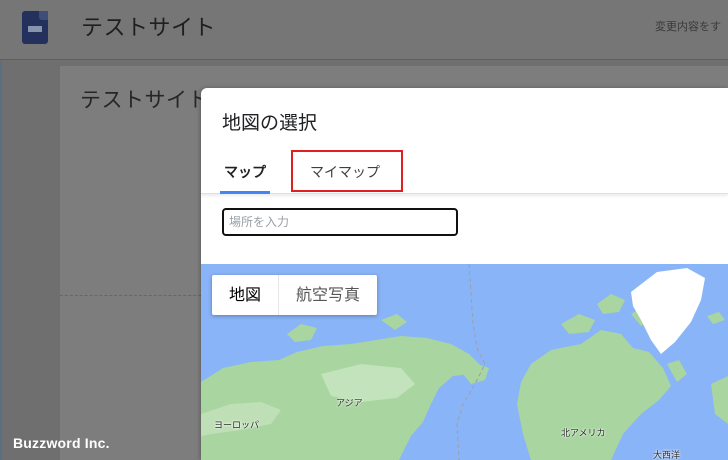 The width and height of the screenshot is (728, 460). Describe the element at coordinates (245, 295) in the screenshot. I see `map-type-roadmap-button: 地図` at that location.